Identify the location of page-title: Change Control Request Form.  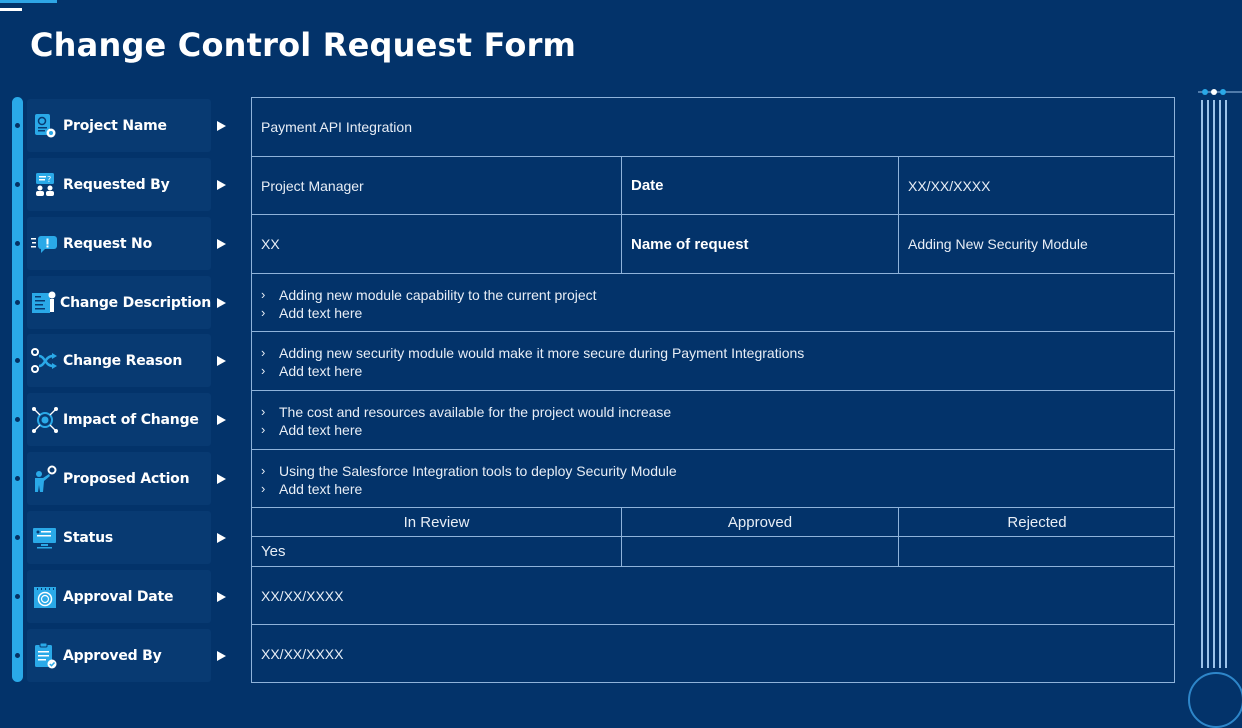
(303, 45).